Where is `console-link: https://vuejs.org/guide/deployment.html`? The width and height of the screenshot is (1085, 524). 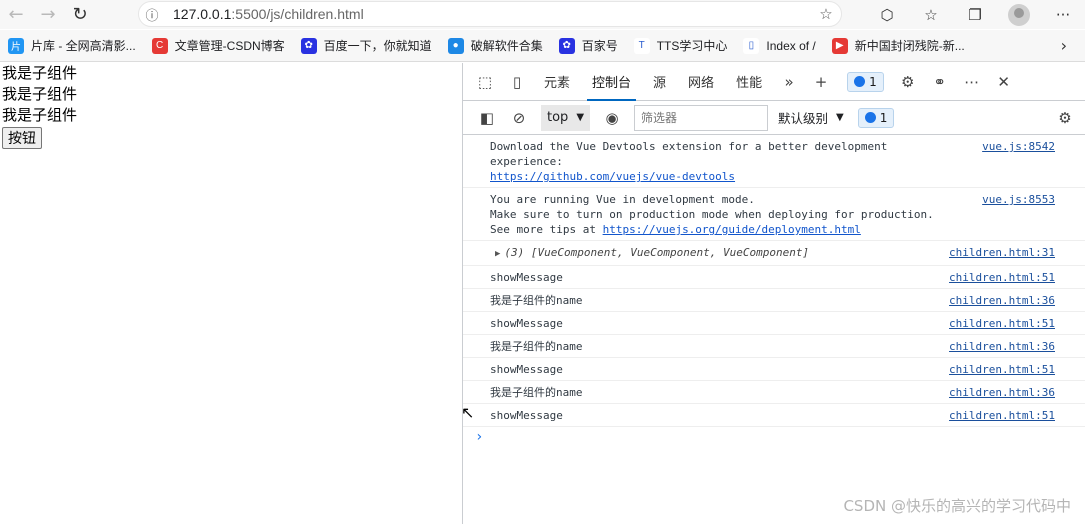 console-link: https://vuejs.org/guide/deployment.html is located at coordinates (732, 229).